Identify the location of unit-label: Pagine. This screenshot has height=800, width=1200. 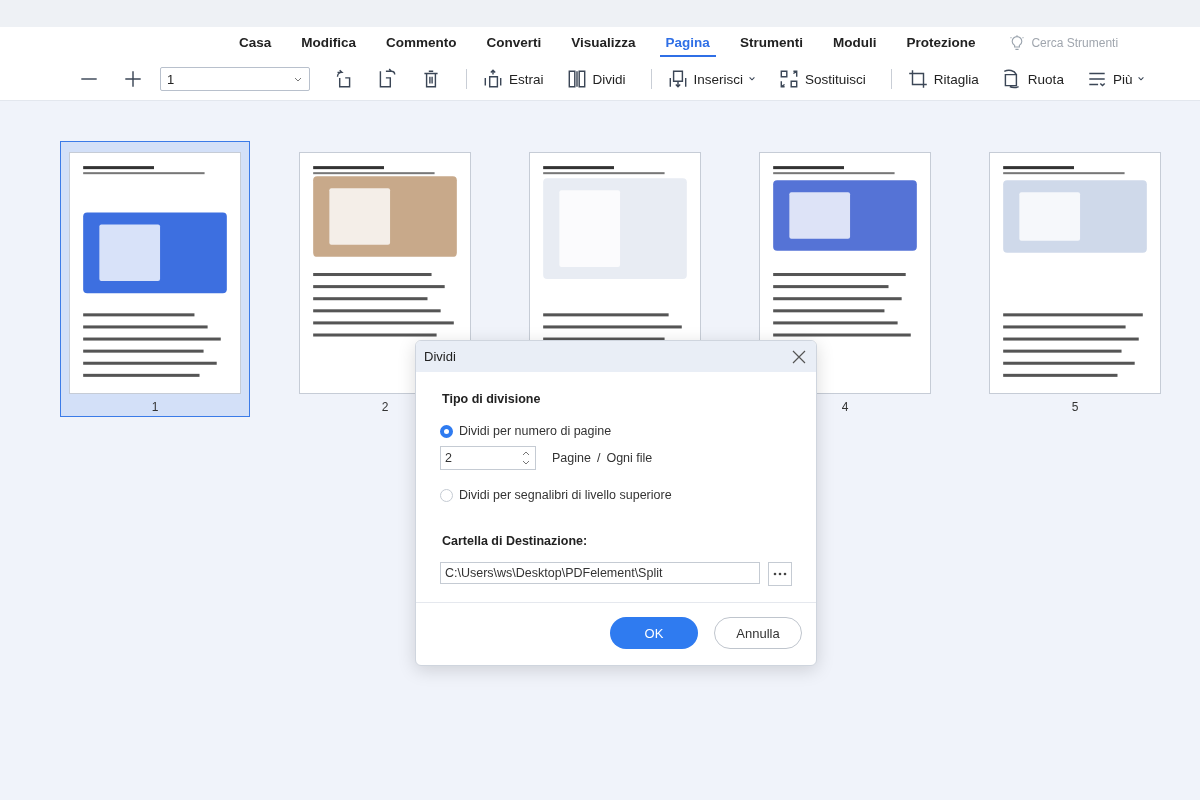
(571, 458).